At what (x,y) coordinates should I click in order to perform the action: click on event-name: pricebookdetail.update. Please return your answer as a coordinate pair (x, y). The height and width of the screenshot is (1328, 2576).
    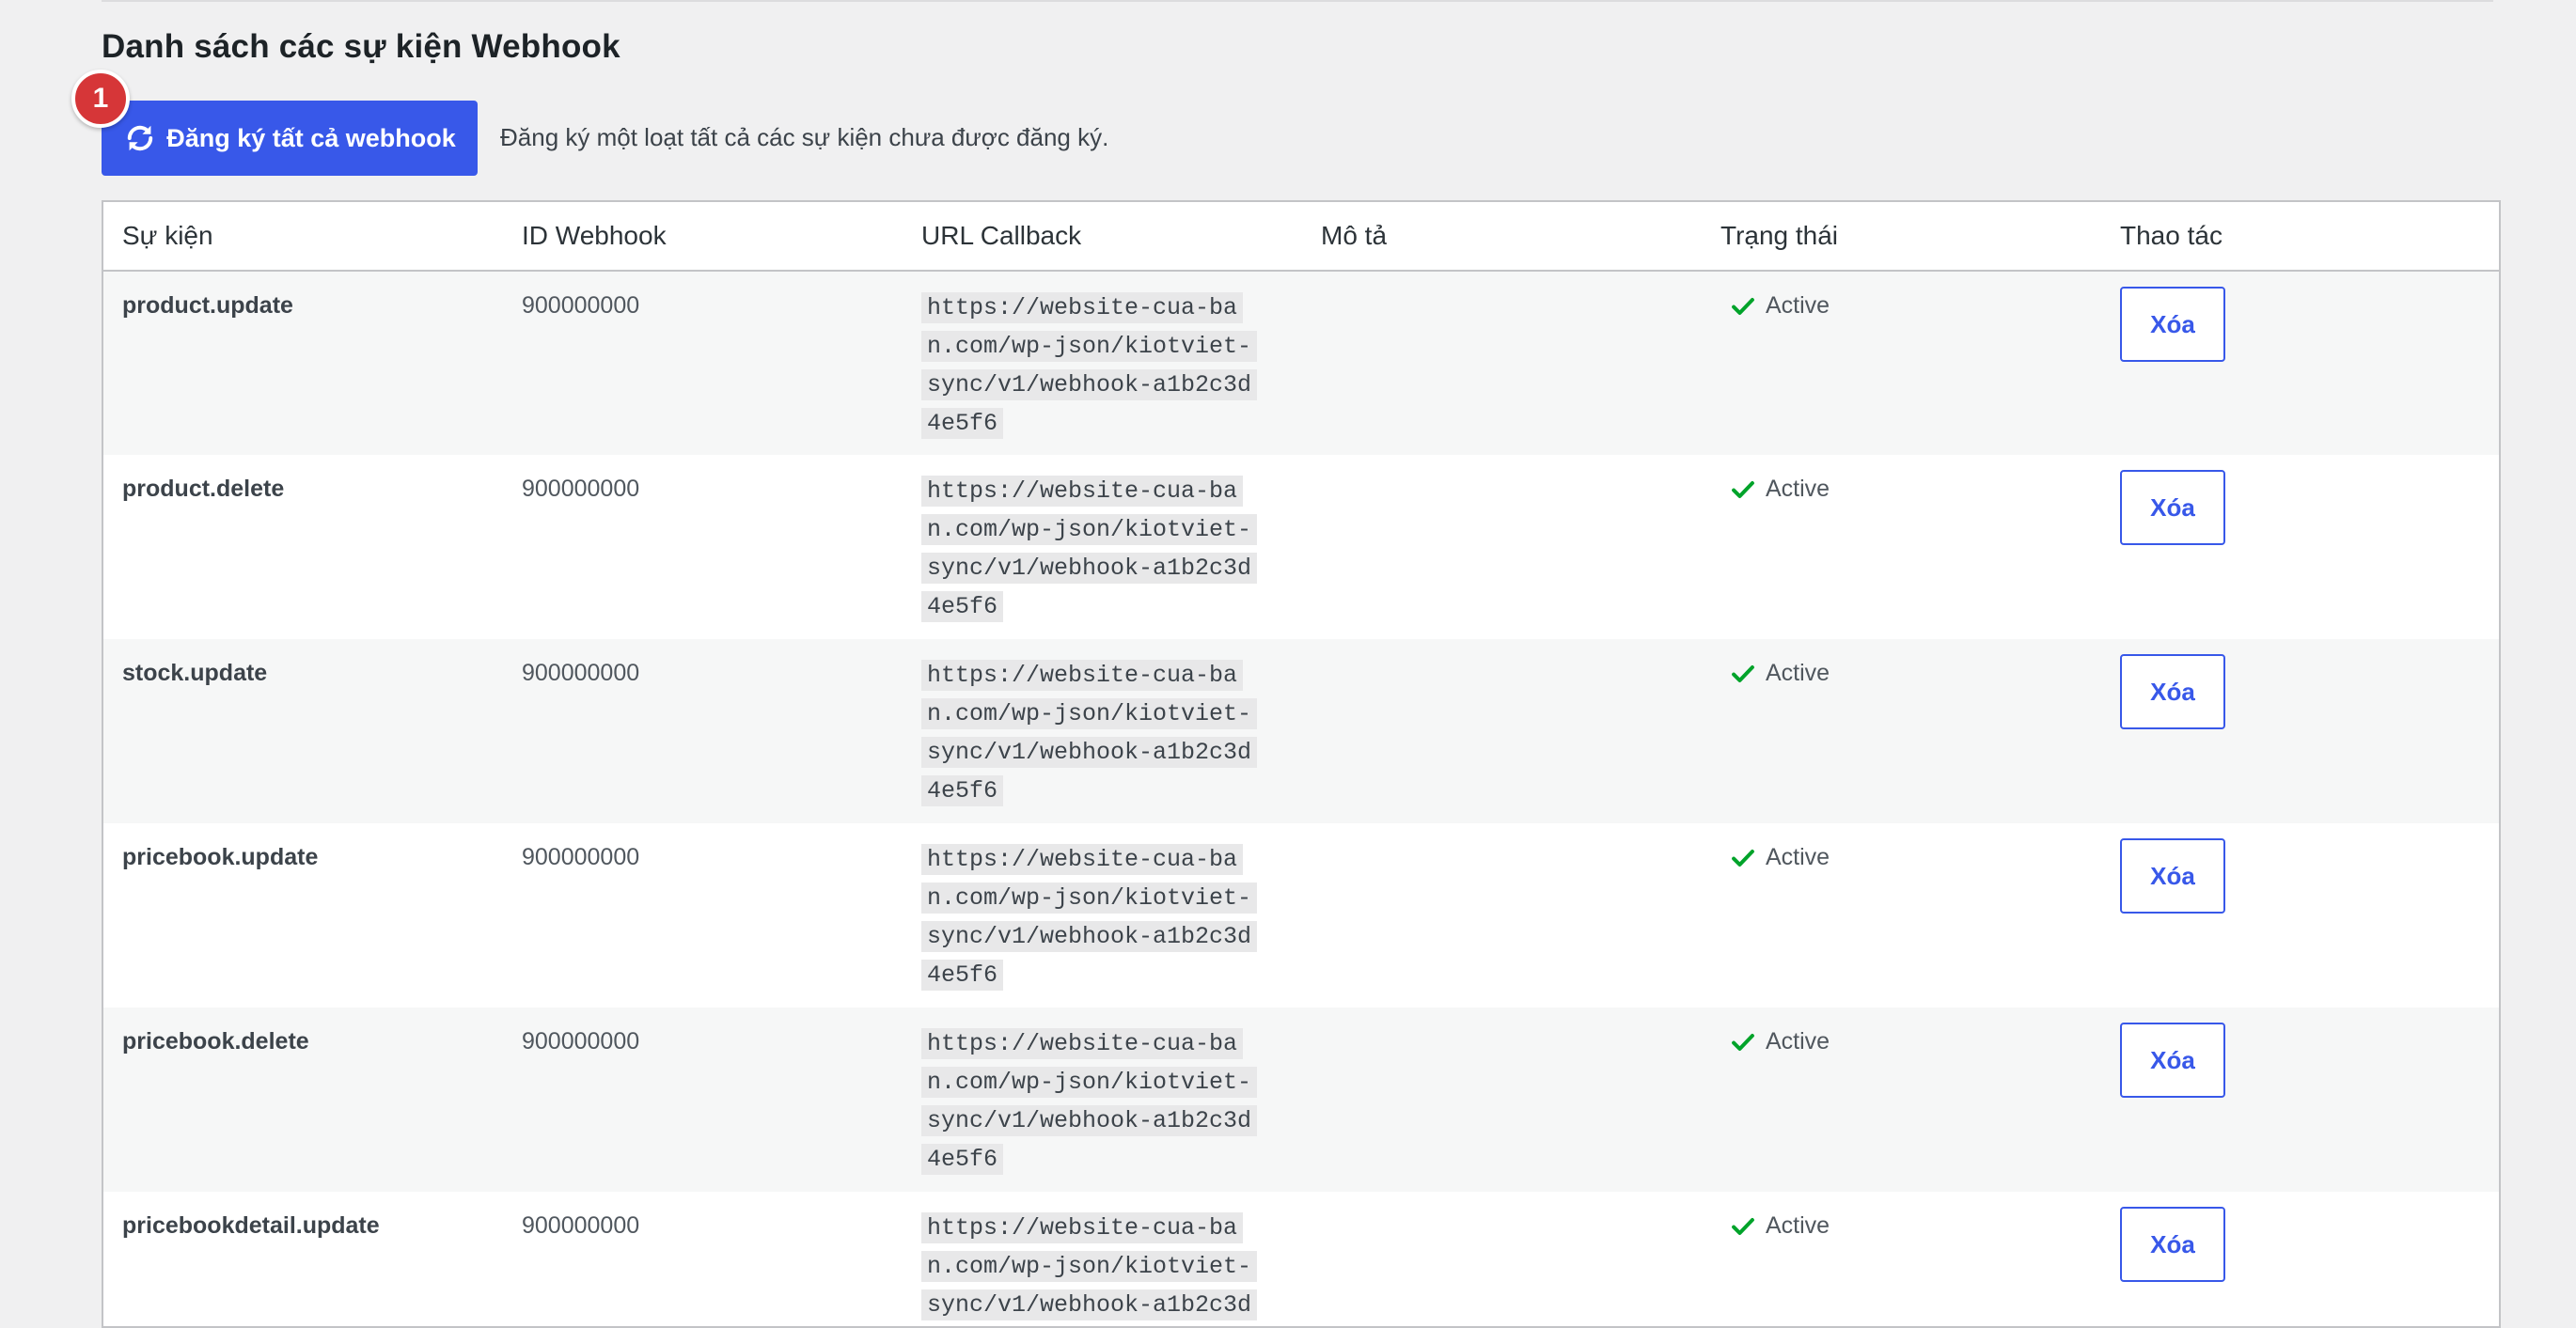
    Looking at the image, I should click on (251, 1226).